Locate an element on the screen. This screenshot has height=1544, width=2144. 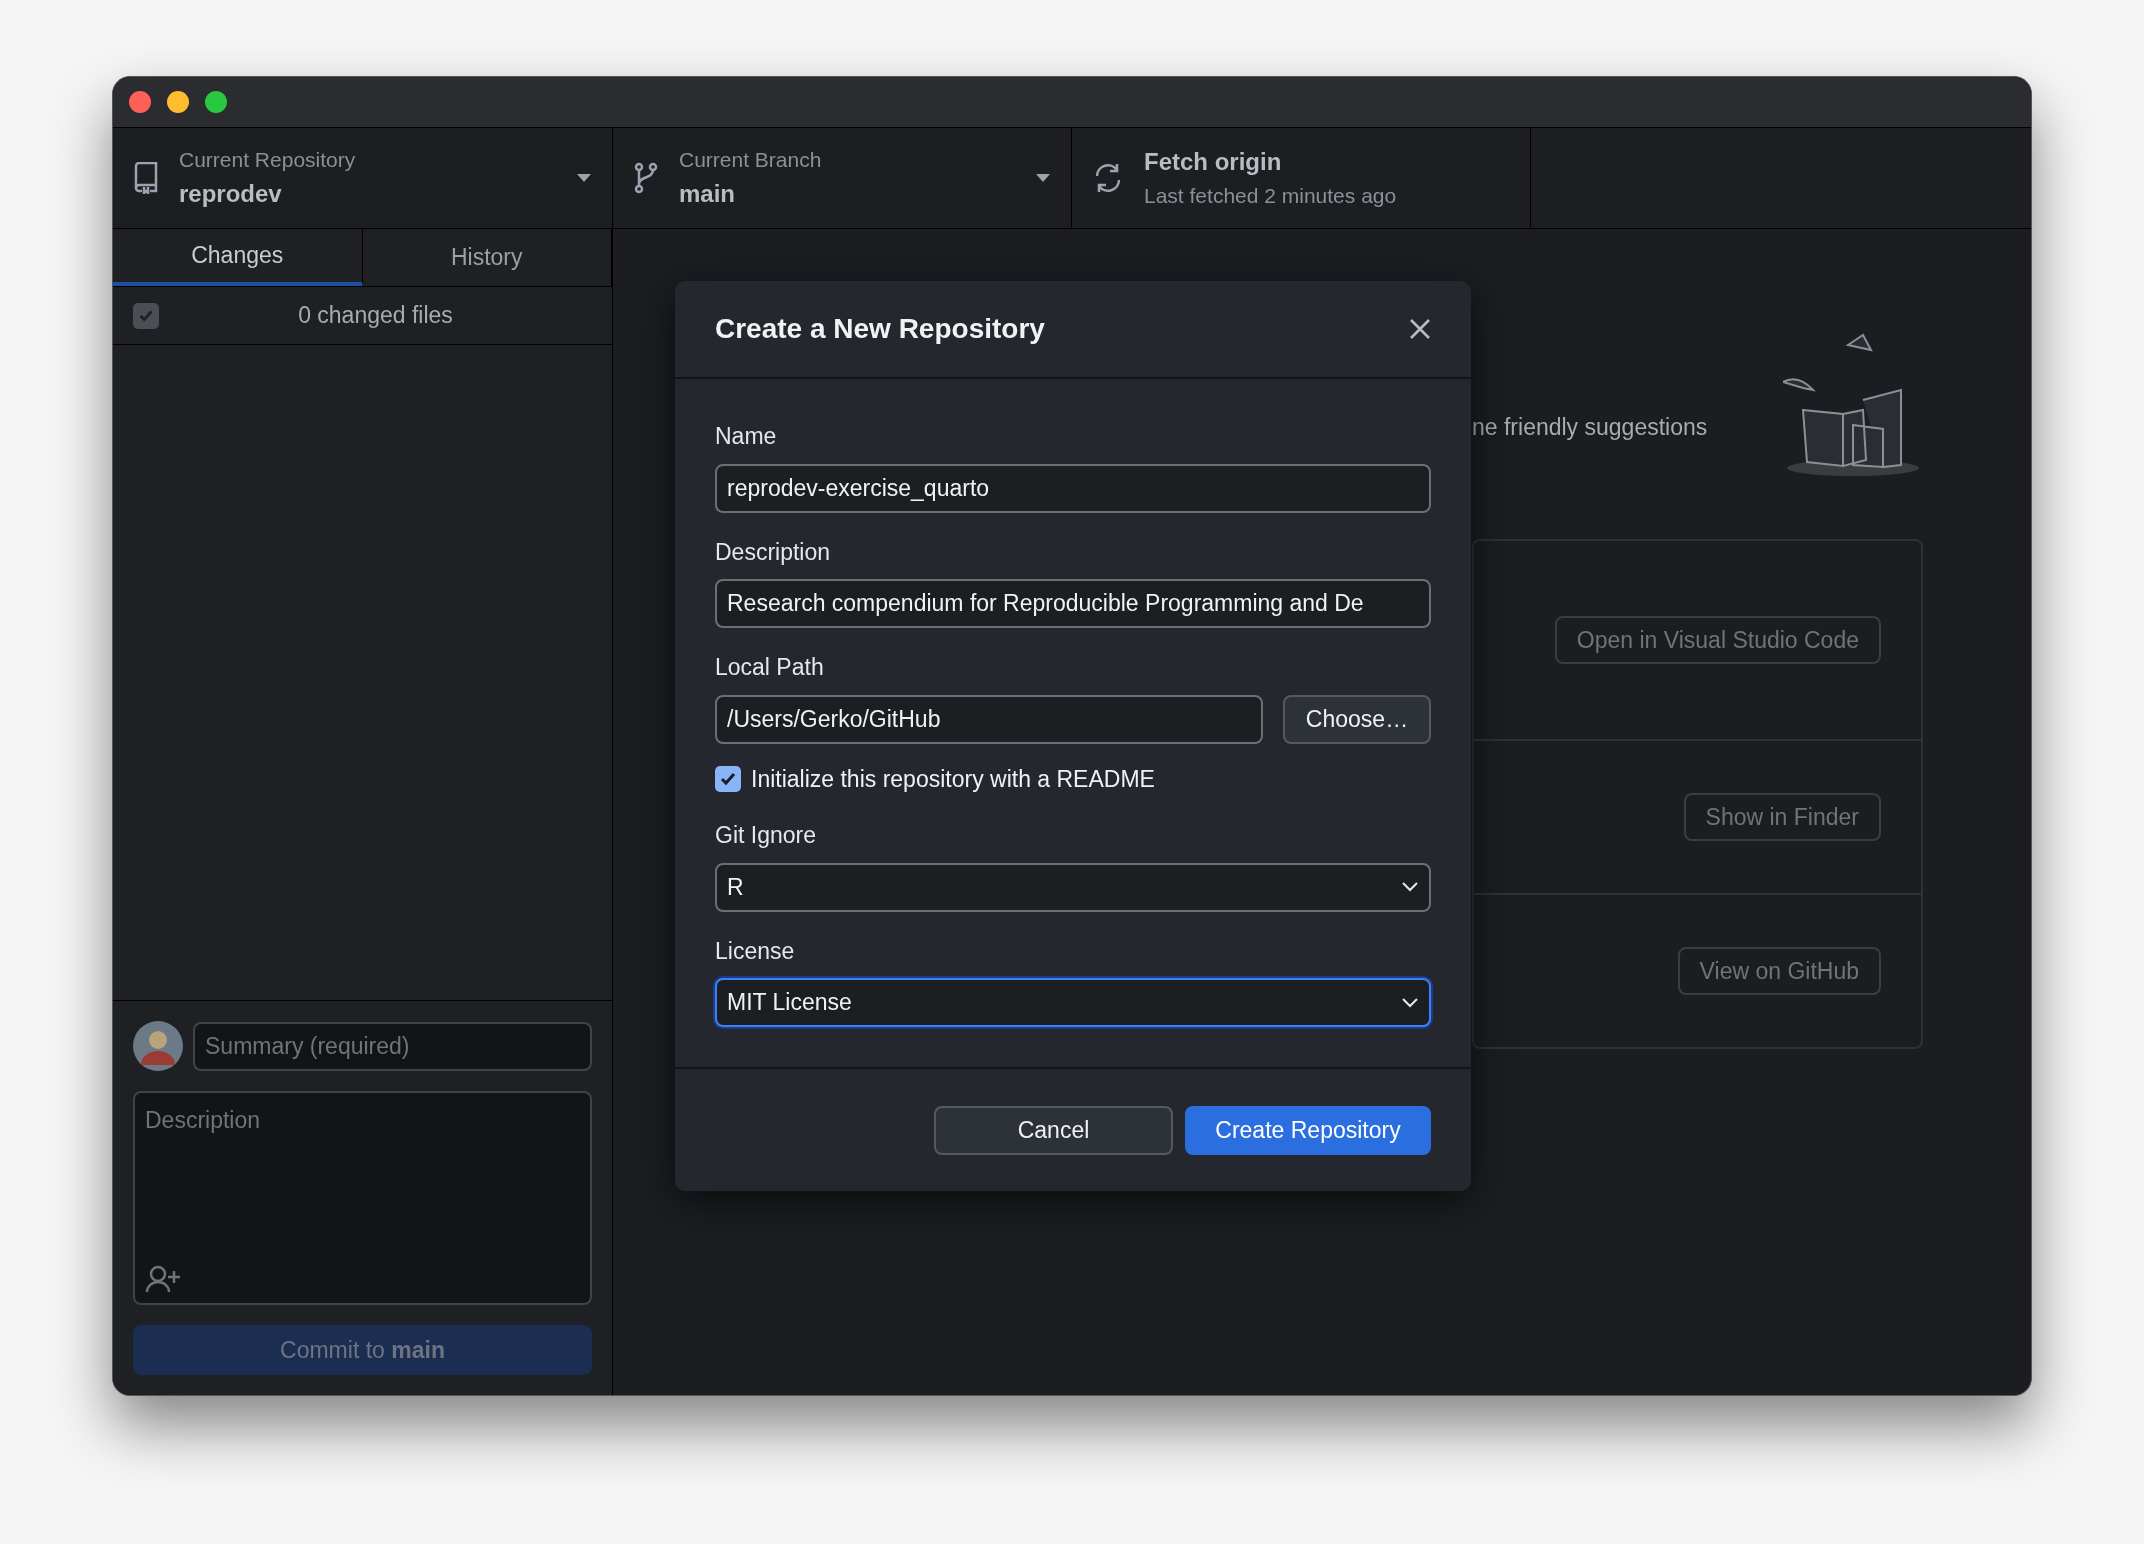
branch-name: main is located at coordinates (707, 193).